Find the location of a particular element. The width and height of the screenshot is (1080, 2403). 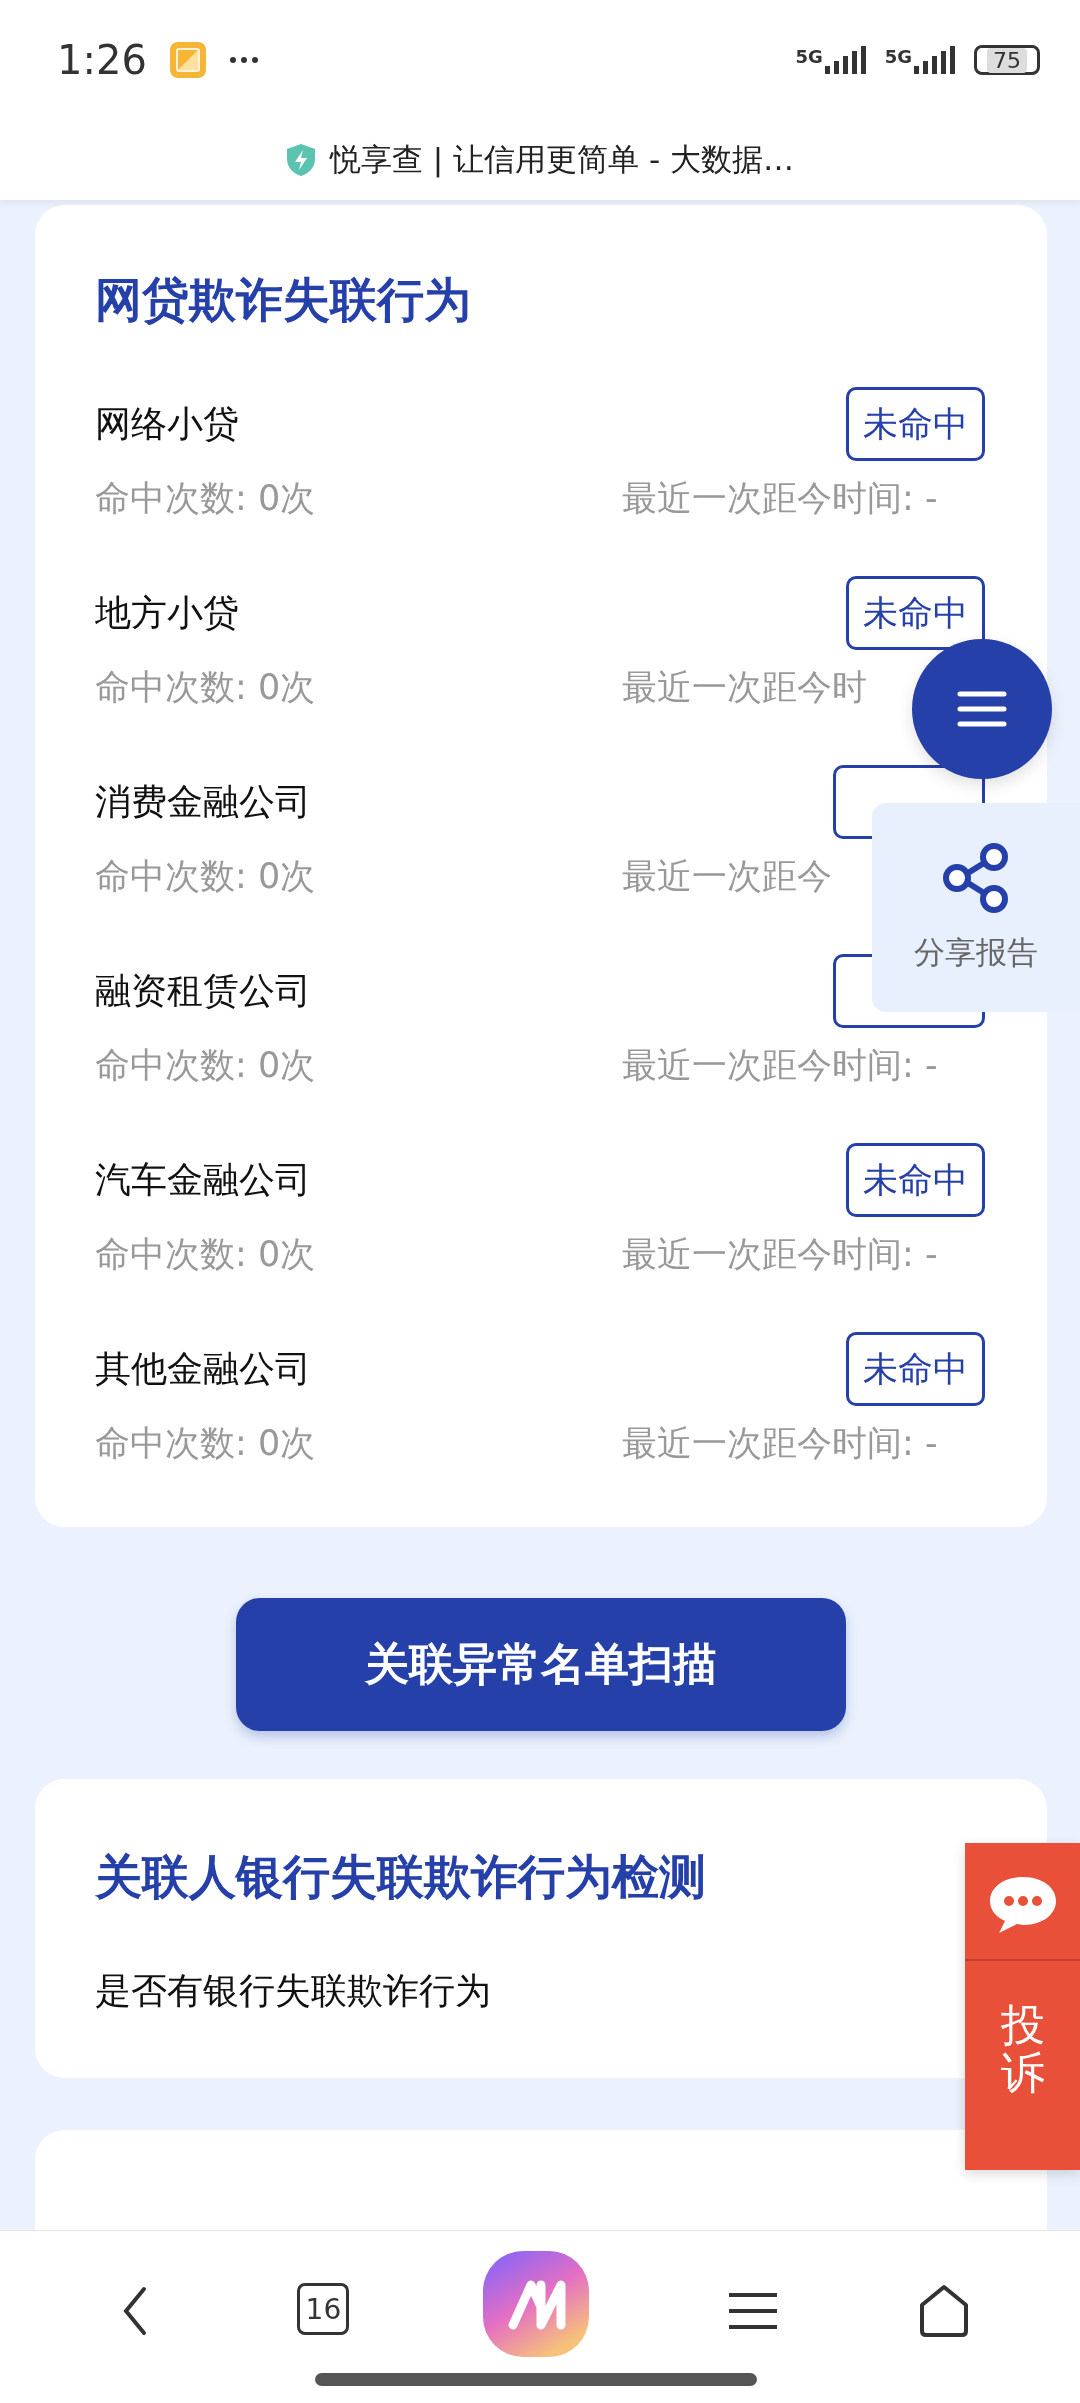

share-label: 分享报告 is located at coordinates (976, 952).